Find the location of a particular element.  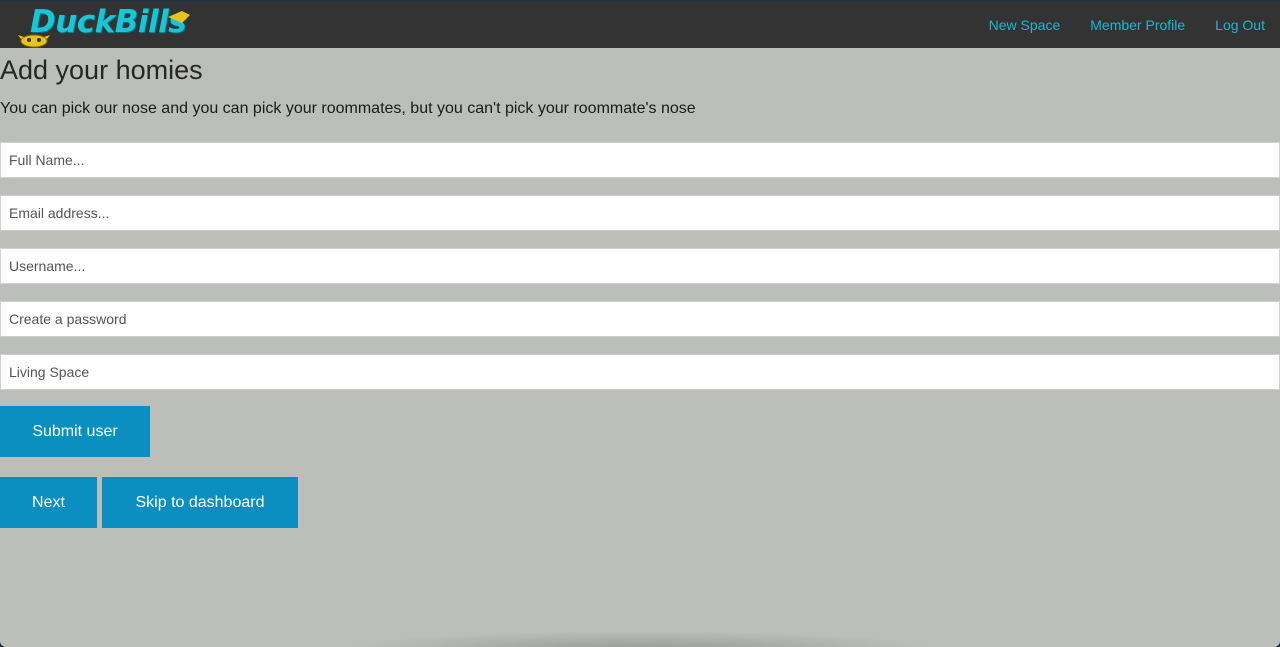

nav-links: New Space Member Profile Log Out is located at coordinates (1134, 25).